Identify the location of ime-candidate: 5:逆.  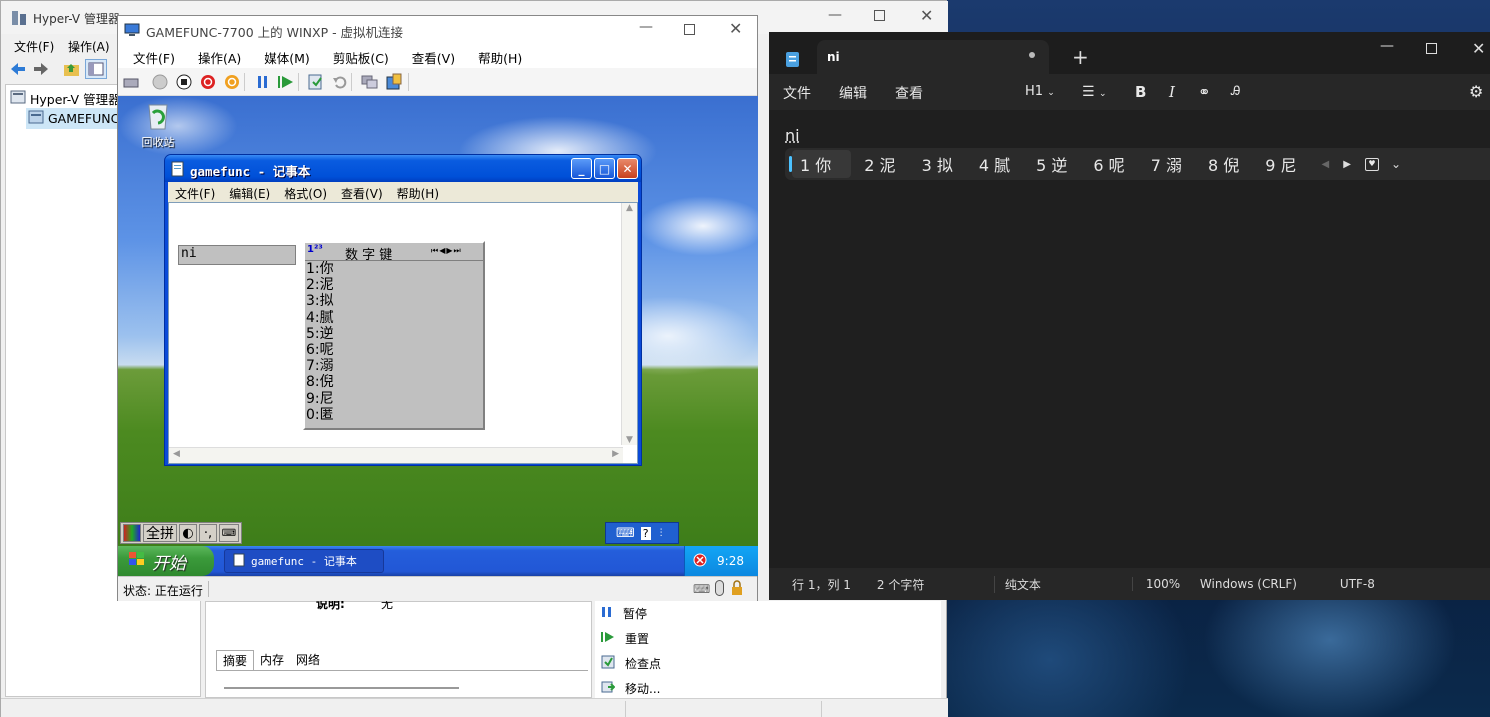
(394, 334).